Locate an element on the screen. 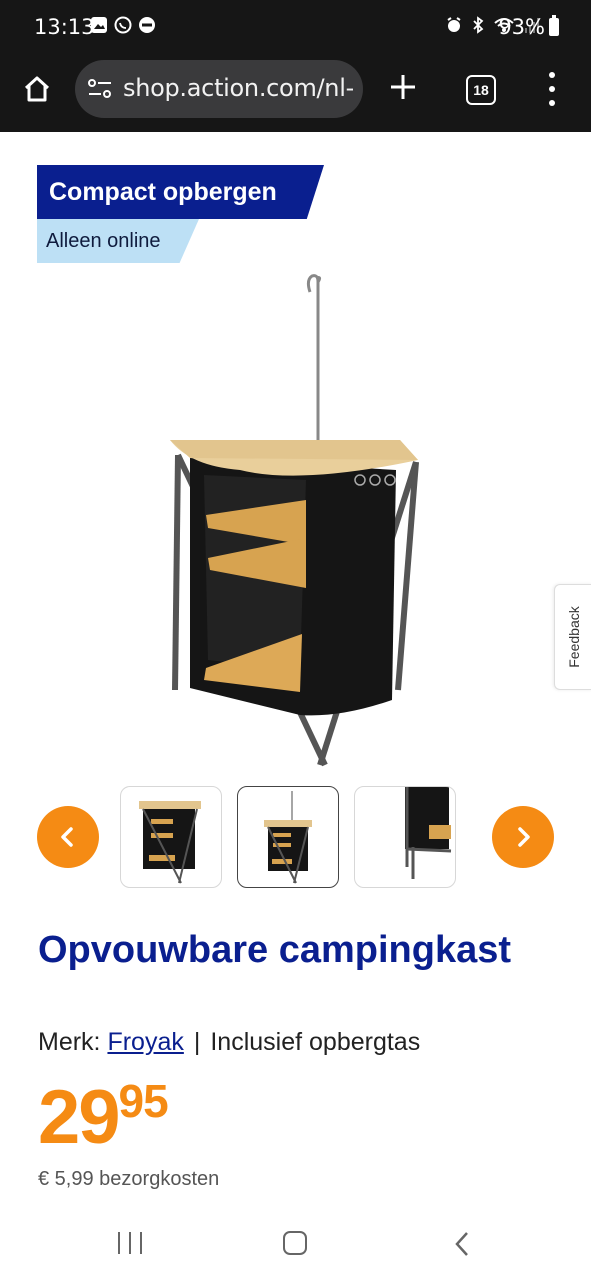 This screenshot has height=1280, width=591. price-integer: 29 is located at coordinates (79, 1117).